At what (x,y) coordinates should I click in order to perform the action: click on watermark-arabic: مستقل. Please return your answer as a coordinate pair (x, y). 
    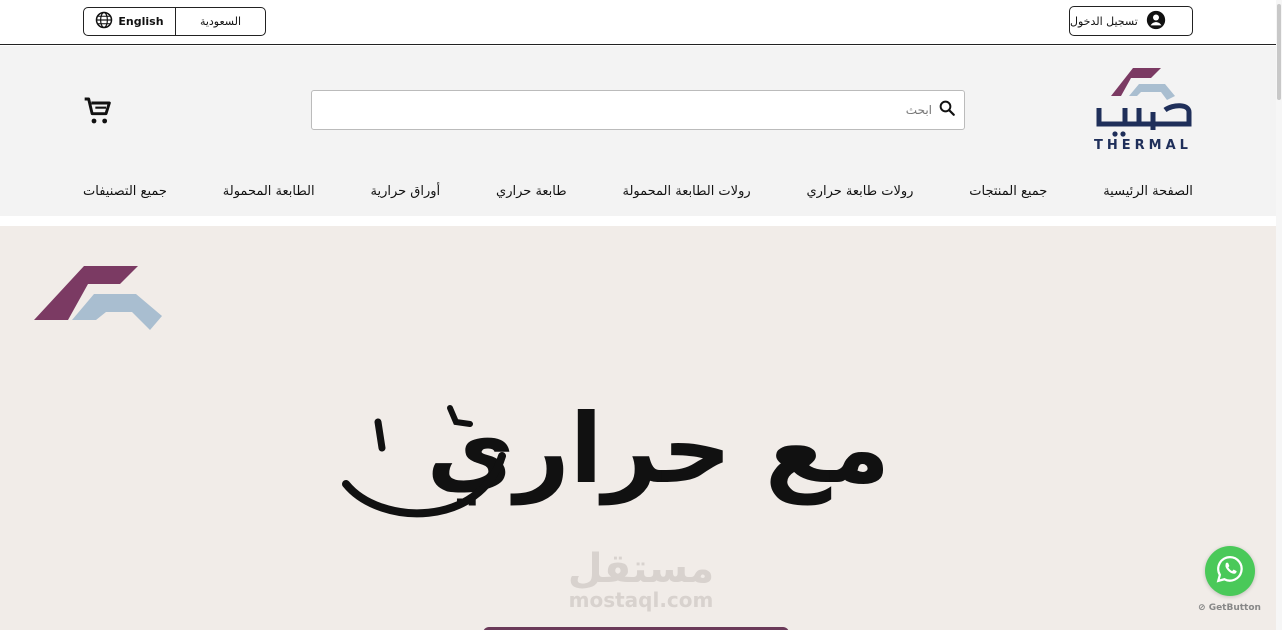
    Looking at the image, I should click on (641, 569).